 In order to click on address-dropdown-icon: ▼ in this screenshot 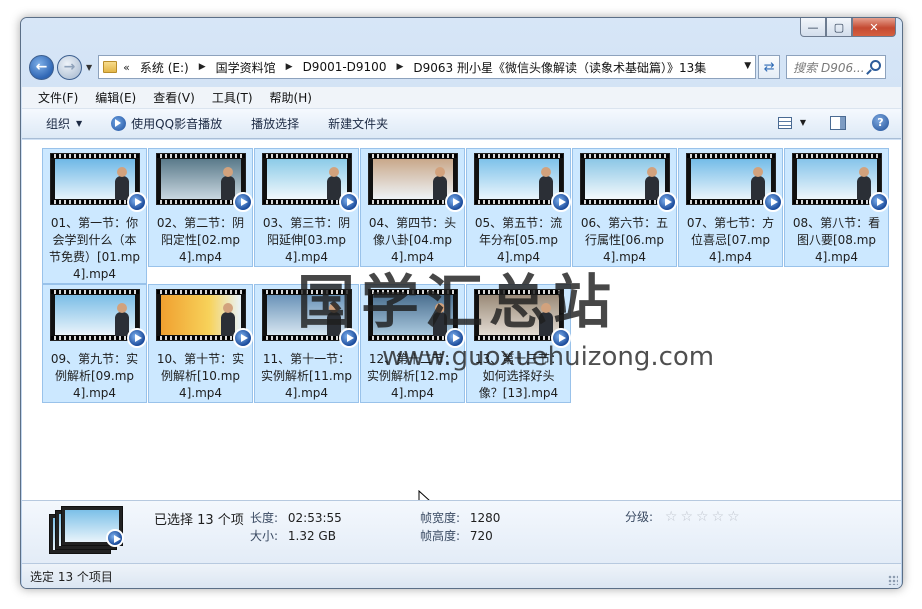, I will do `click(747, 66)`.